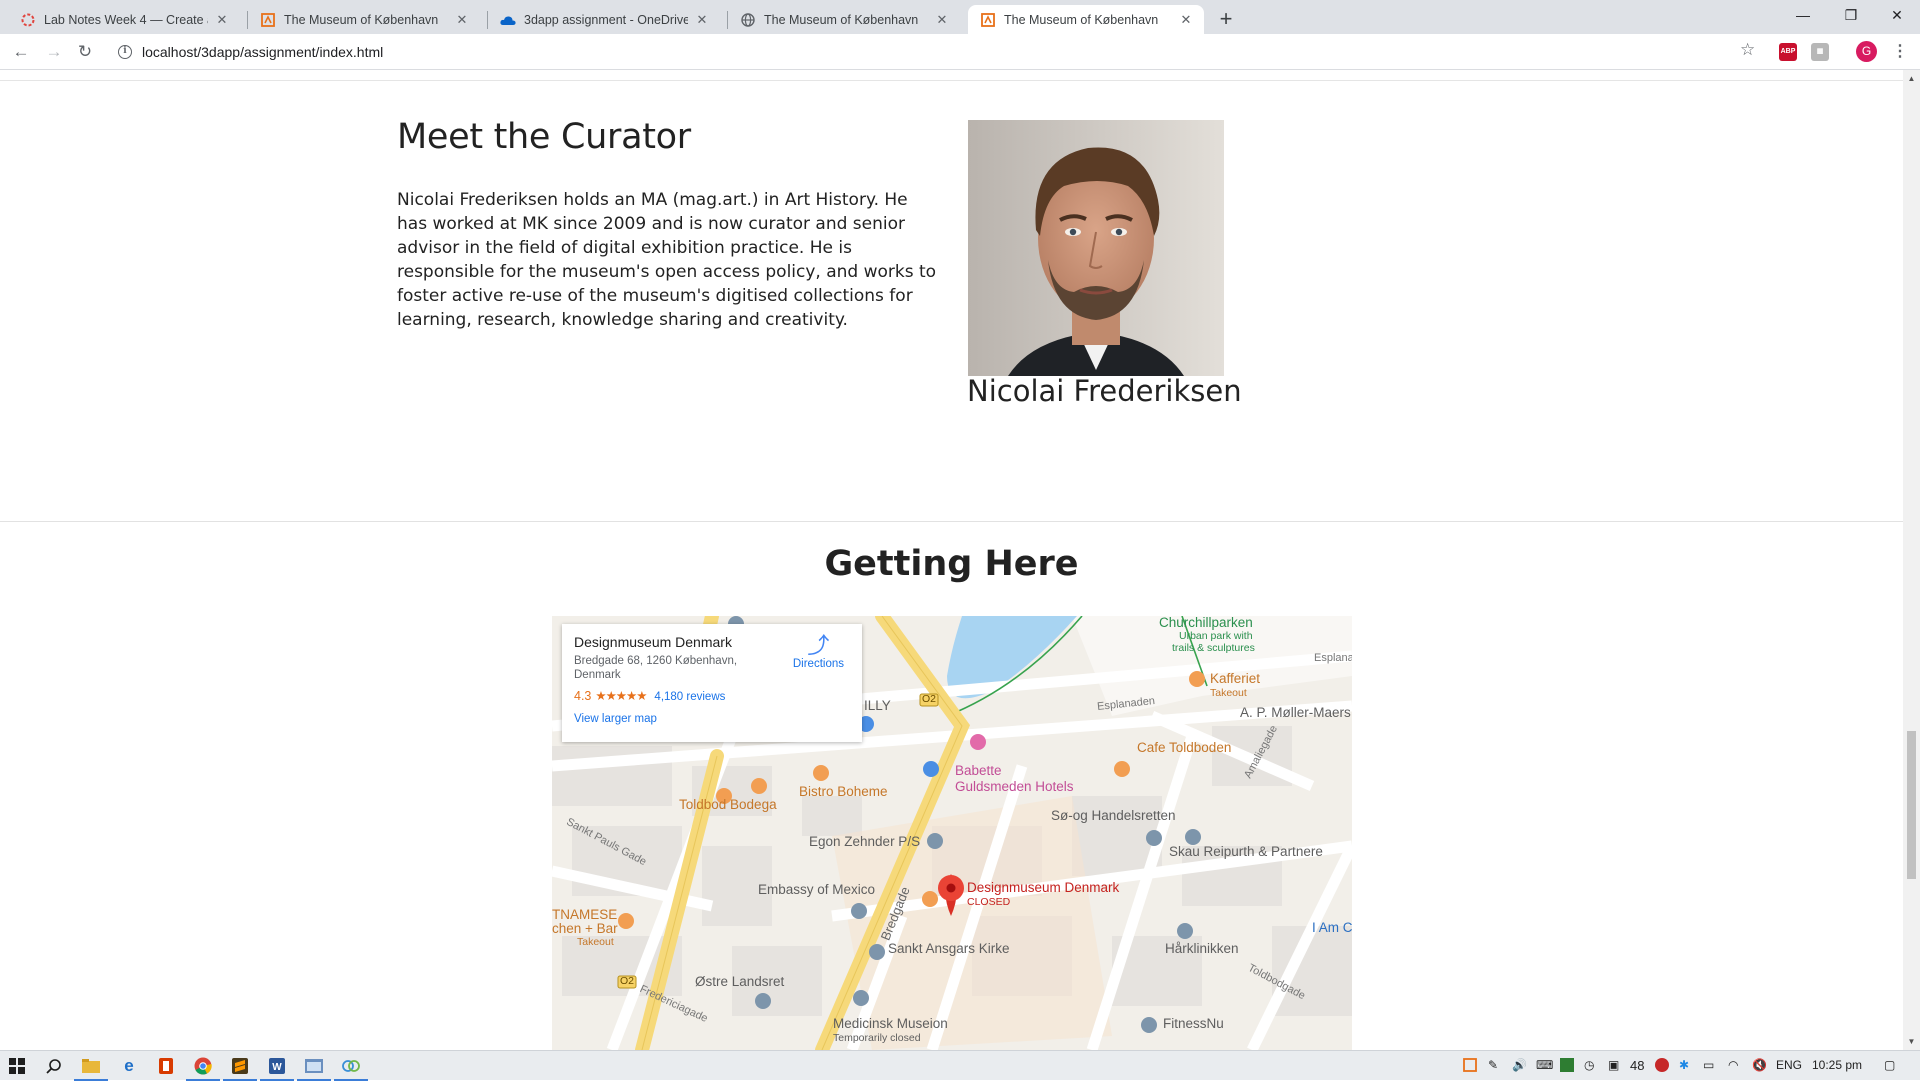 The image size is (1920, 1081). I want to click on divider, so click(951, 521).